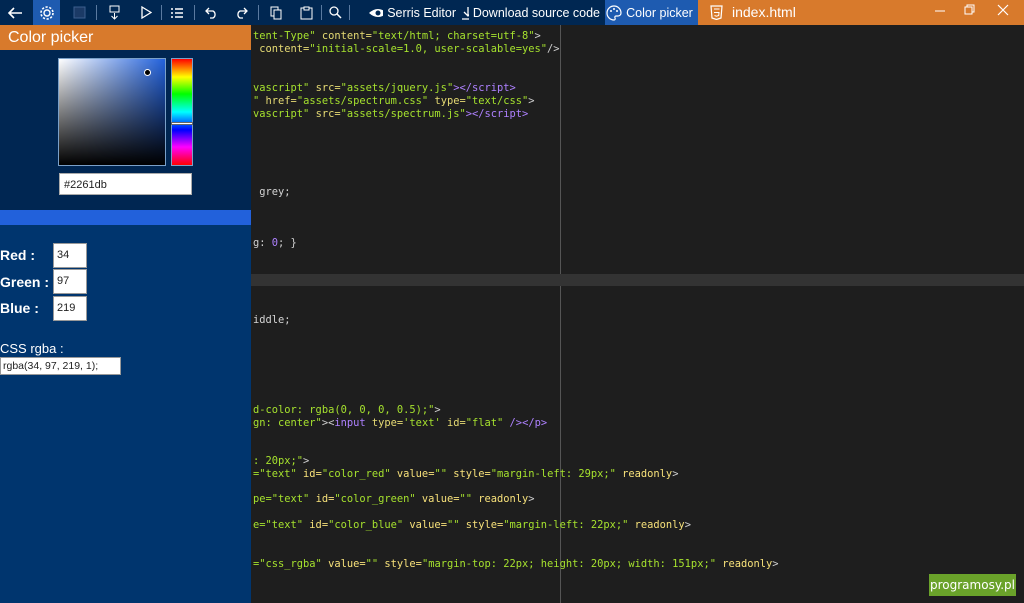 This screenshot has width=1024, height=603. I want to click on serris-editor-button: Serris Editor, so click(414, 12).